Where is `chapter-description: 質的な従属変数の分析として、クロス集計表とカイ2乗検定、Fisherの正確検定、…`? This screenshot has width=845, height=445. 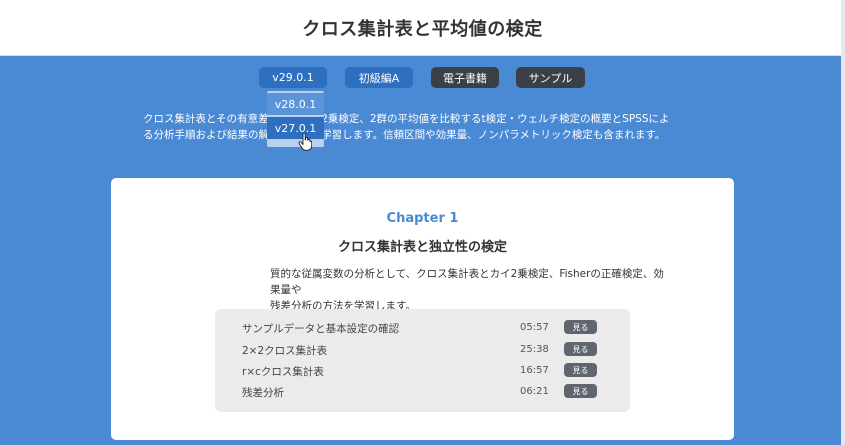
chapter-description: 質的な従属変数の分析として、クロス集計表とカイ2乗検定、Fisherの正確検定、… is located at coordinates (470, 290).